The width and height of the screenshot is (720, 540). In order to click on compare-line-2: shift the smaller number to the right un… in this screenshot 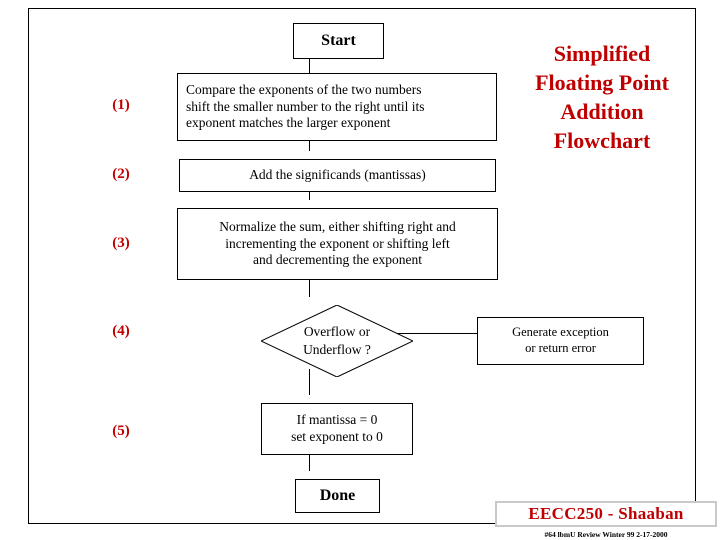, I will do `click(305, 106)`.